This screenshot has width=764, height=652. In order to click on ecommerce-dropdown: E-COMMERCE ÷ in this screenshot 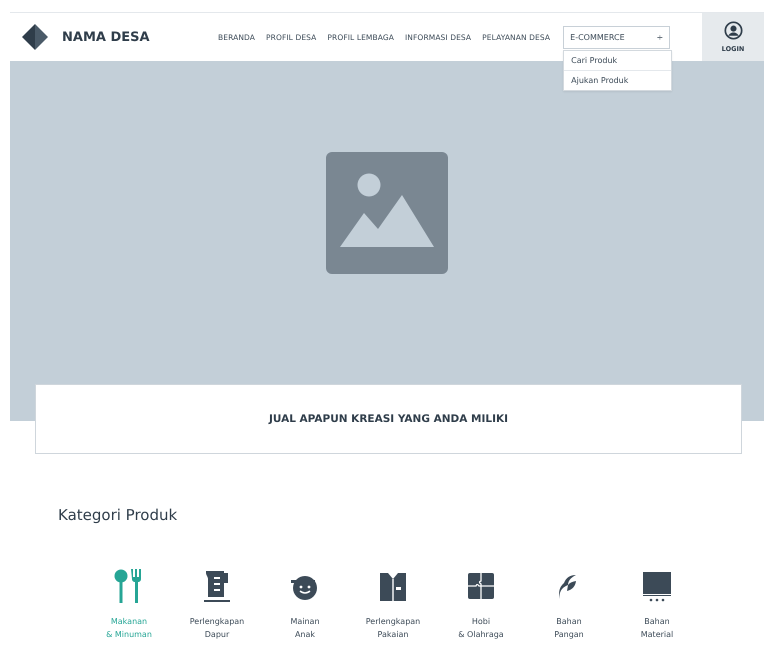, I will do `click(616, 37)`.